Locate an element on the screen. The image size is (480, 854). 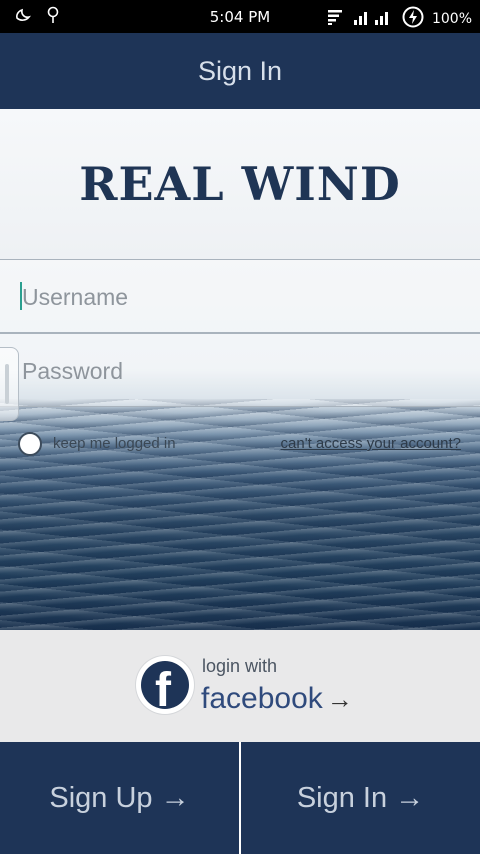
keep-logged-in-label: keep me logged in is located at coordinates (114, 443).